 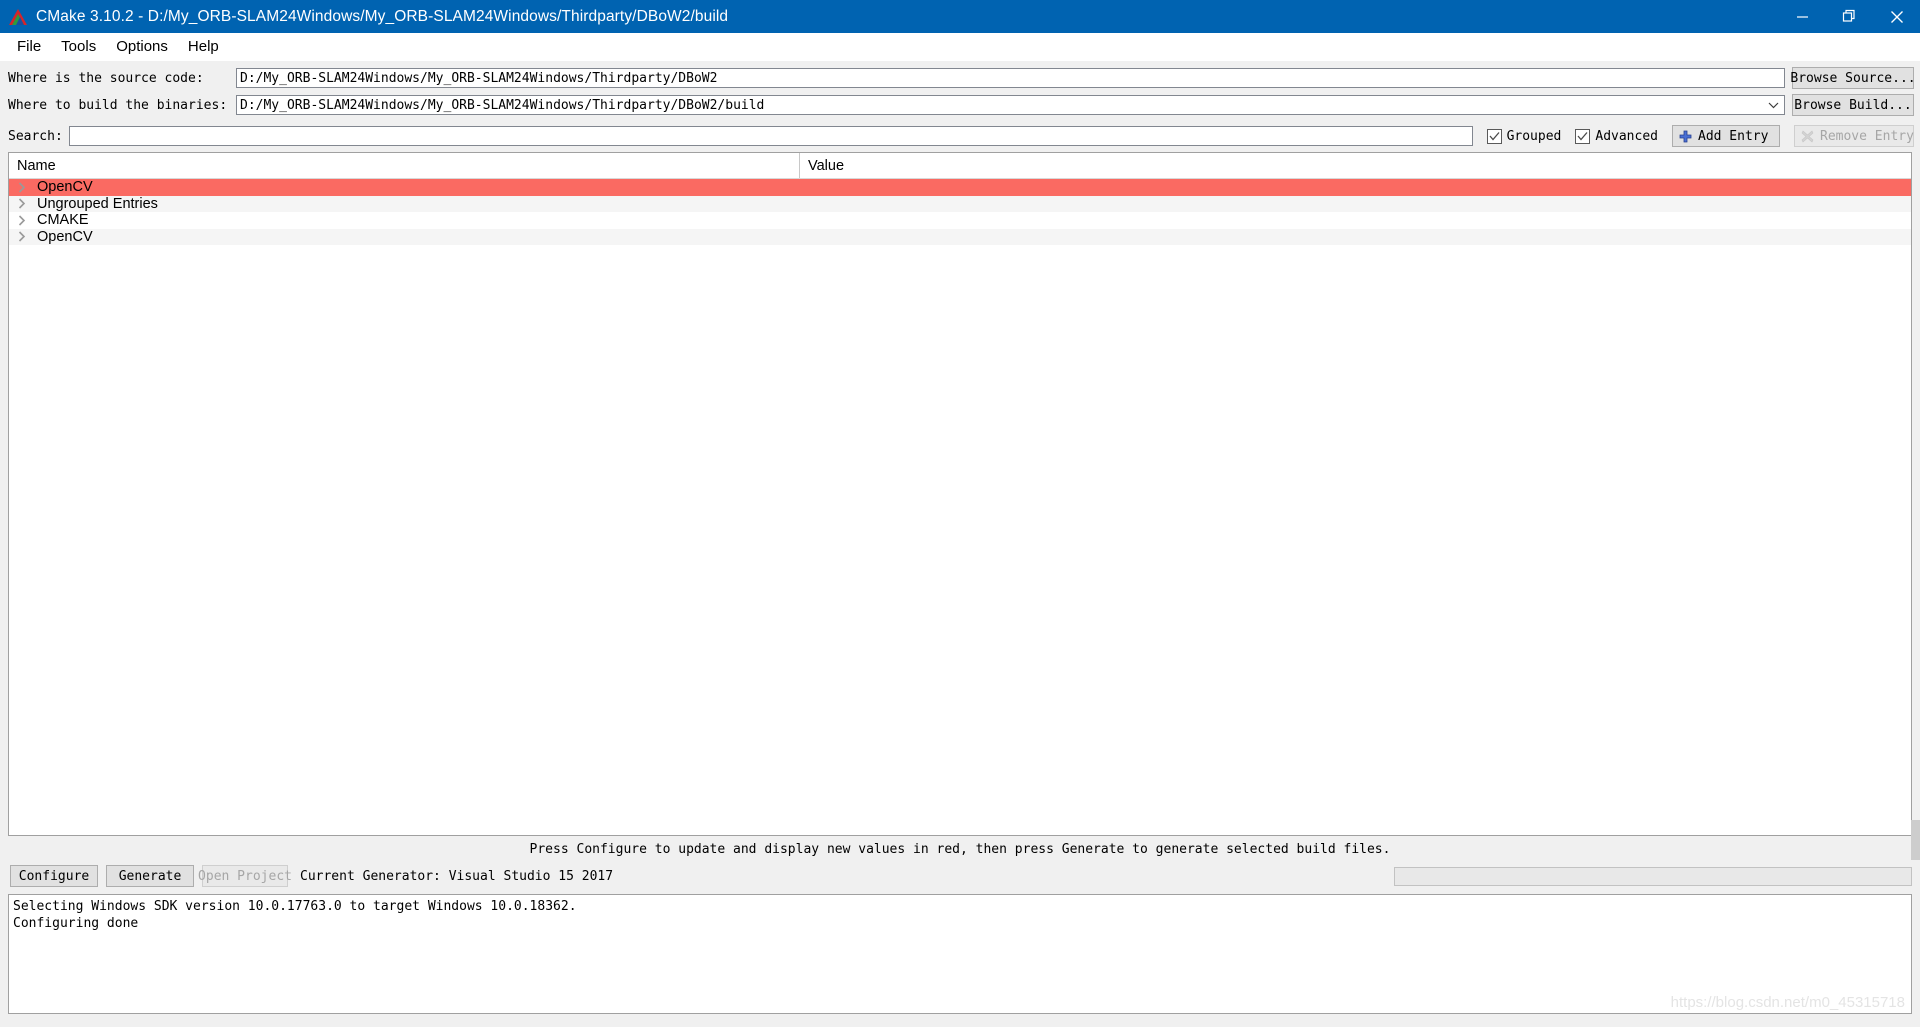 I want to click on close-icon, so click(x=1896, y=16).